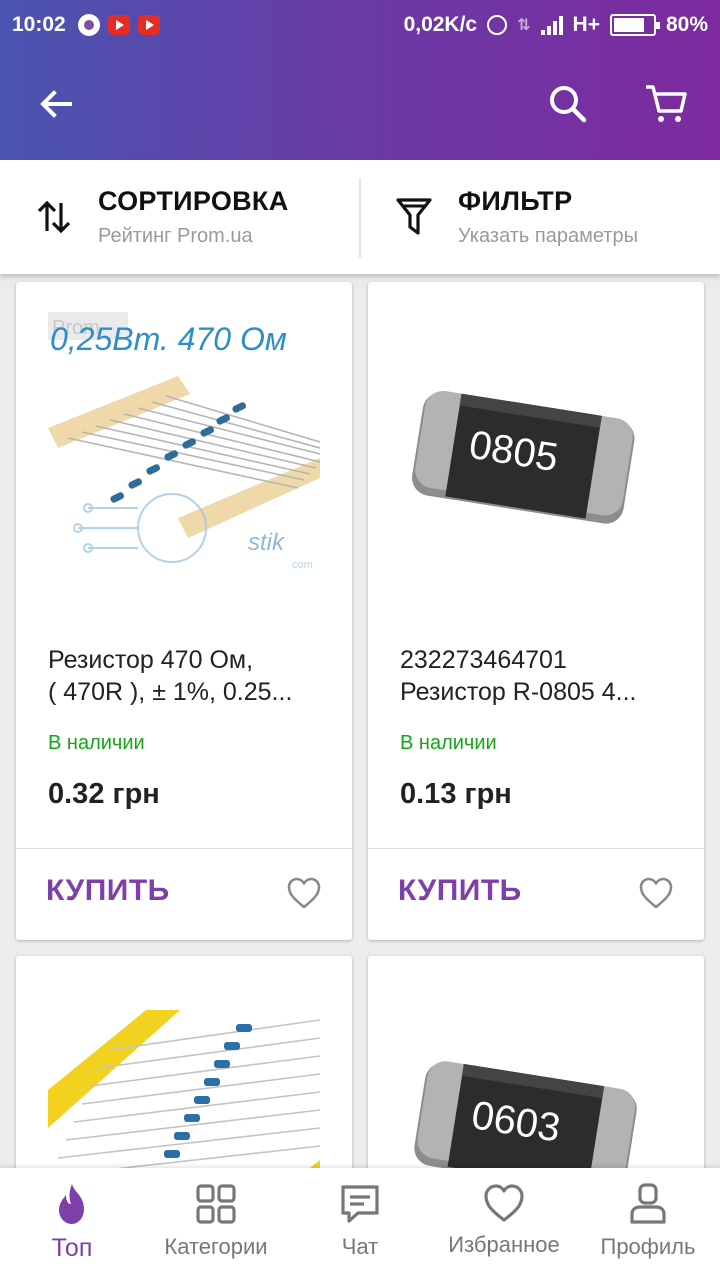 This screenshot has width=720, height=1280. I want to click on grid-icon, so click(216, 1204).